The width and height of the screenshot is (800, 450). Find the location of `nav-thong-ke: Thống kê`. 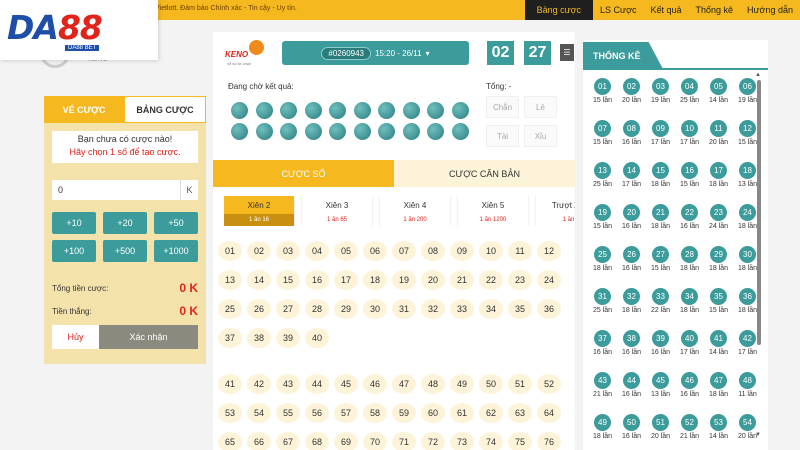

nav-thong-ke: Thống kê is located at coordinates (715, 10).